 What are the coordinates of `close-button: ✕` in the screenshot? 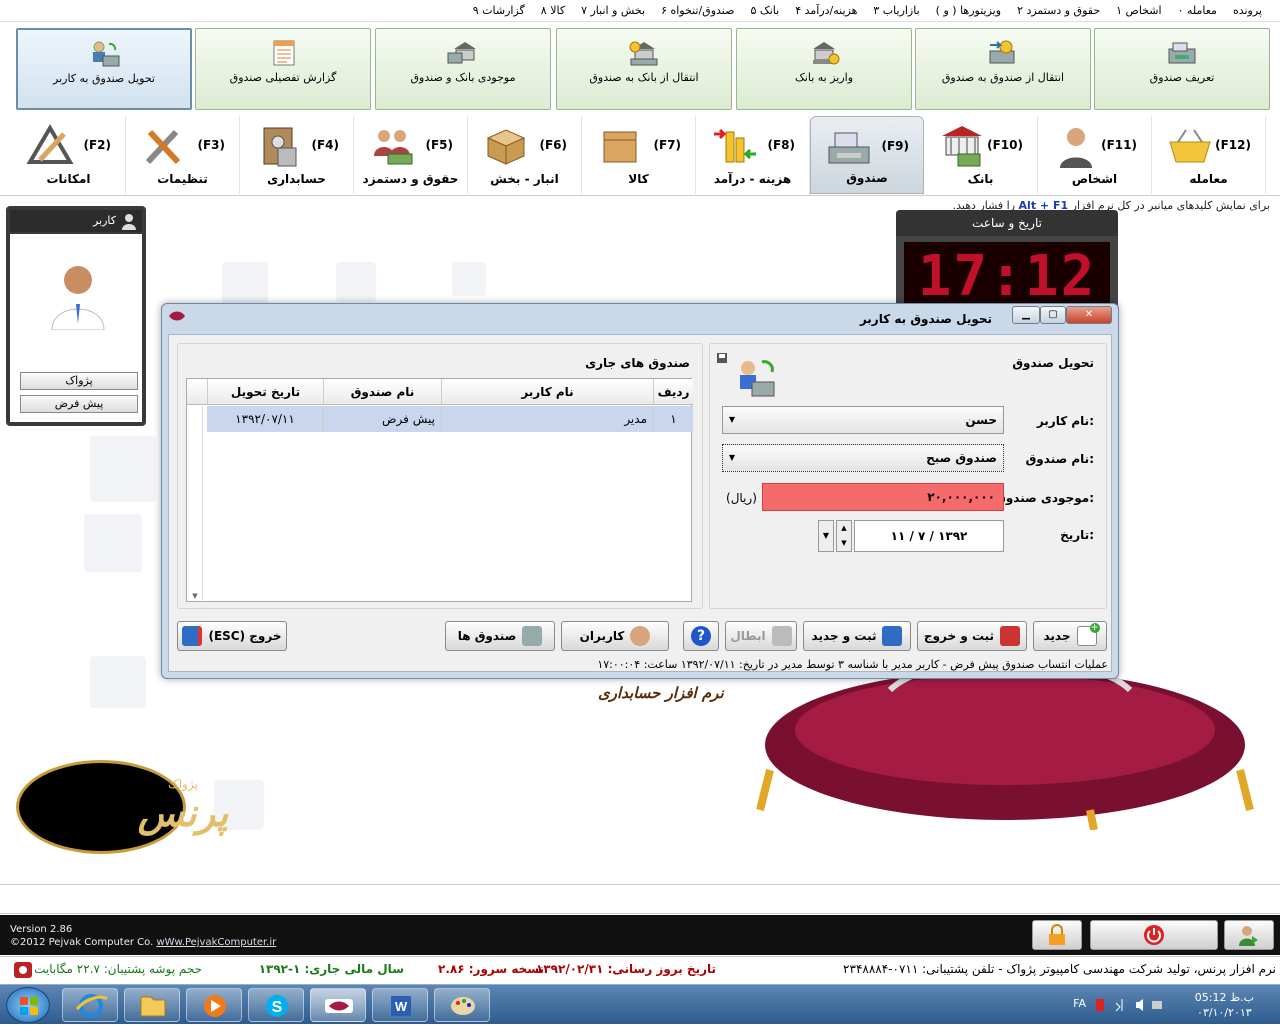 It's located at (1089, 315).